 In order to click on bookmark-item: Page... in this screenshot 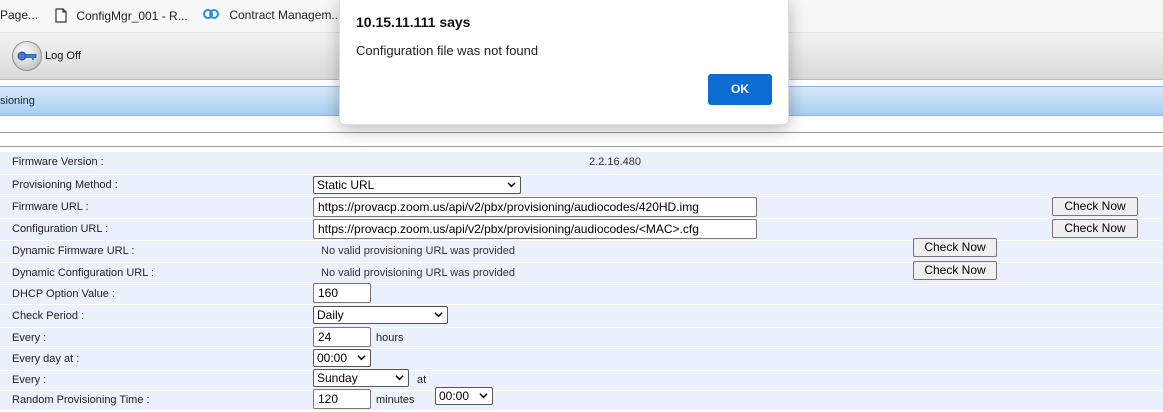, I will do `click(19, 15)`.